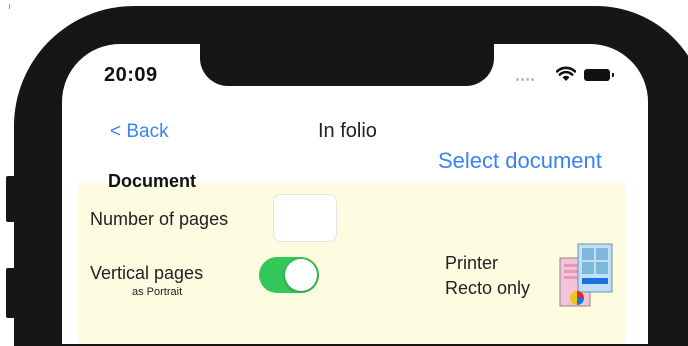  Describe the element at coordinates (347, 65) in the screenshot. I see `device-notch` at that location.